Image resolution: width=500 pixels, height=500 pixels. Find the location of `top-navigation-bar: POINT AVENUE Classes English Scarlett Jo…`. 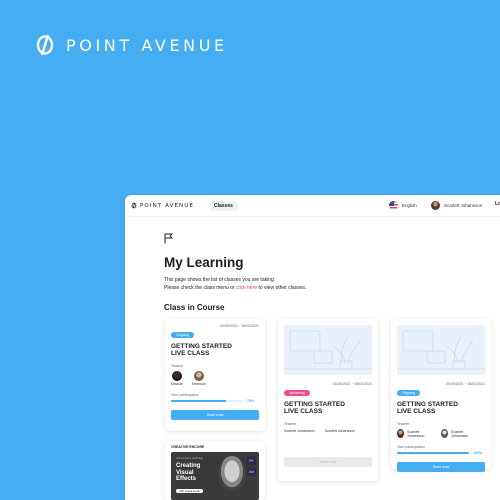

top-navigation-bar: POINT AVENUE Classes English Scarlett Jo… is located at coordinates (312, 206).